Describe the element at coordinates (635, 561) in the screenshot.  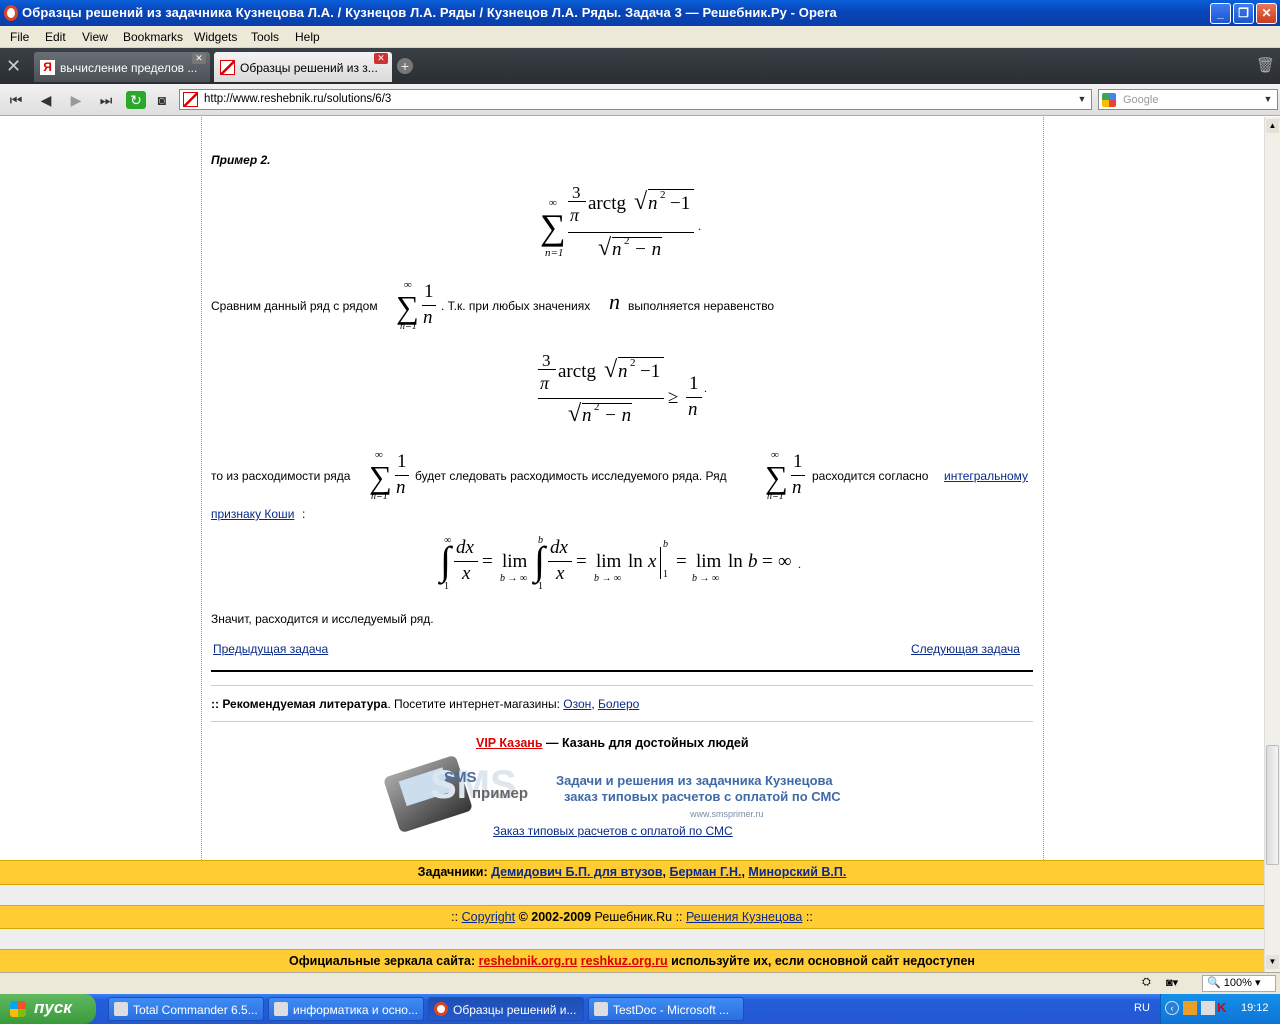
I see `ln: ln` at that location.